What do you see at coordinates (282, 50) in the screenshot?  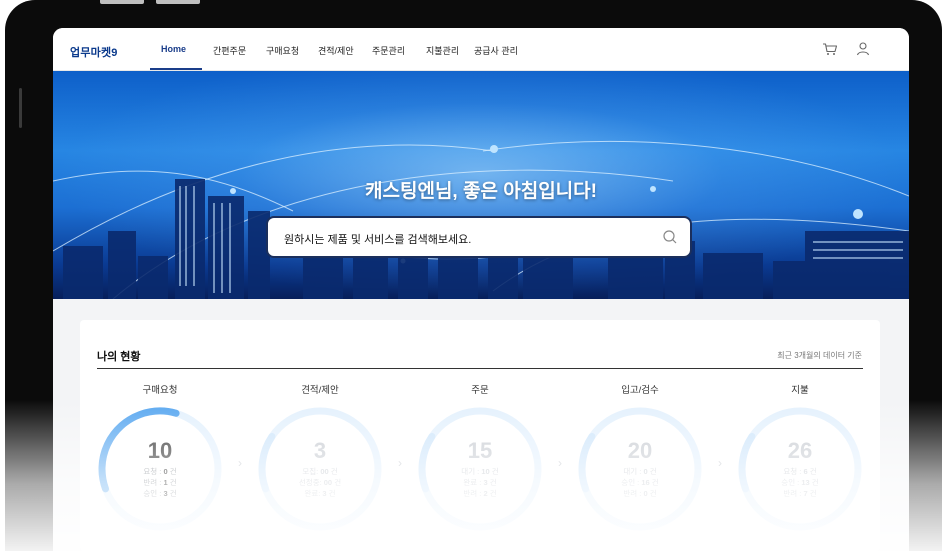 I see `nav-item-purchase-request: 구매요청` at bounding box center [282, 50].